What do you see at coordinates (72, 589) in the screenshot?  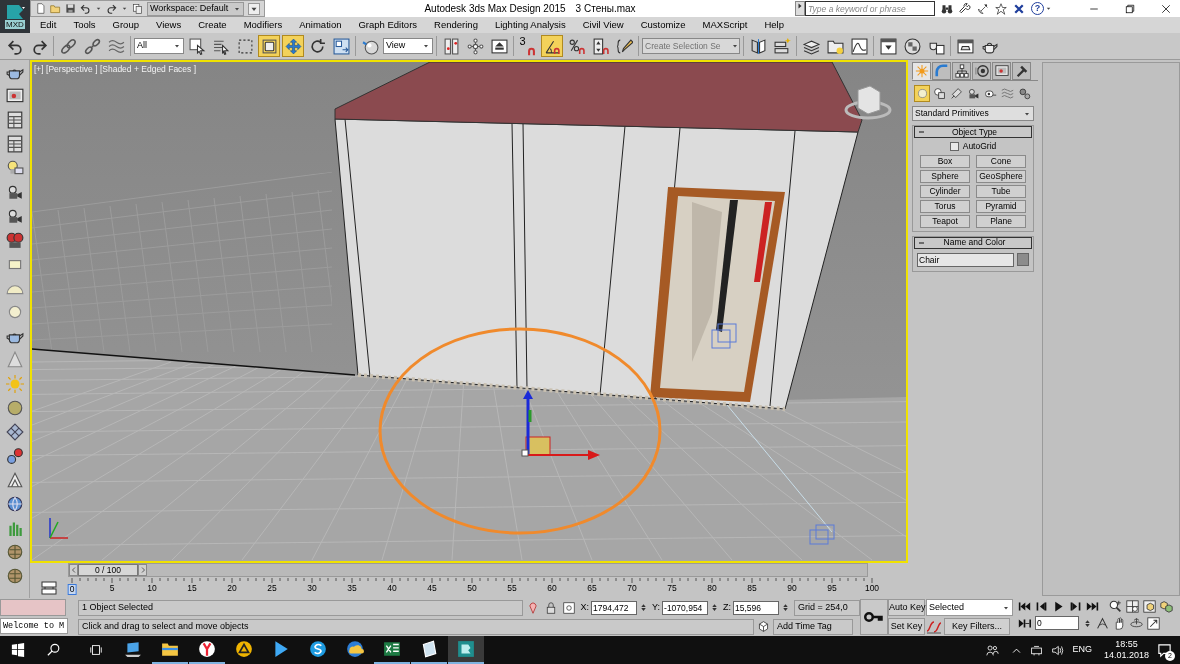 I see `frame-label: 0` at bounding box center [72, 589].